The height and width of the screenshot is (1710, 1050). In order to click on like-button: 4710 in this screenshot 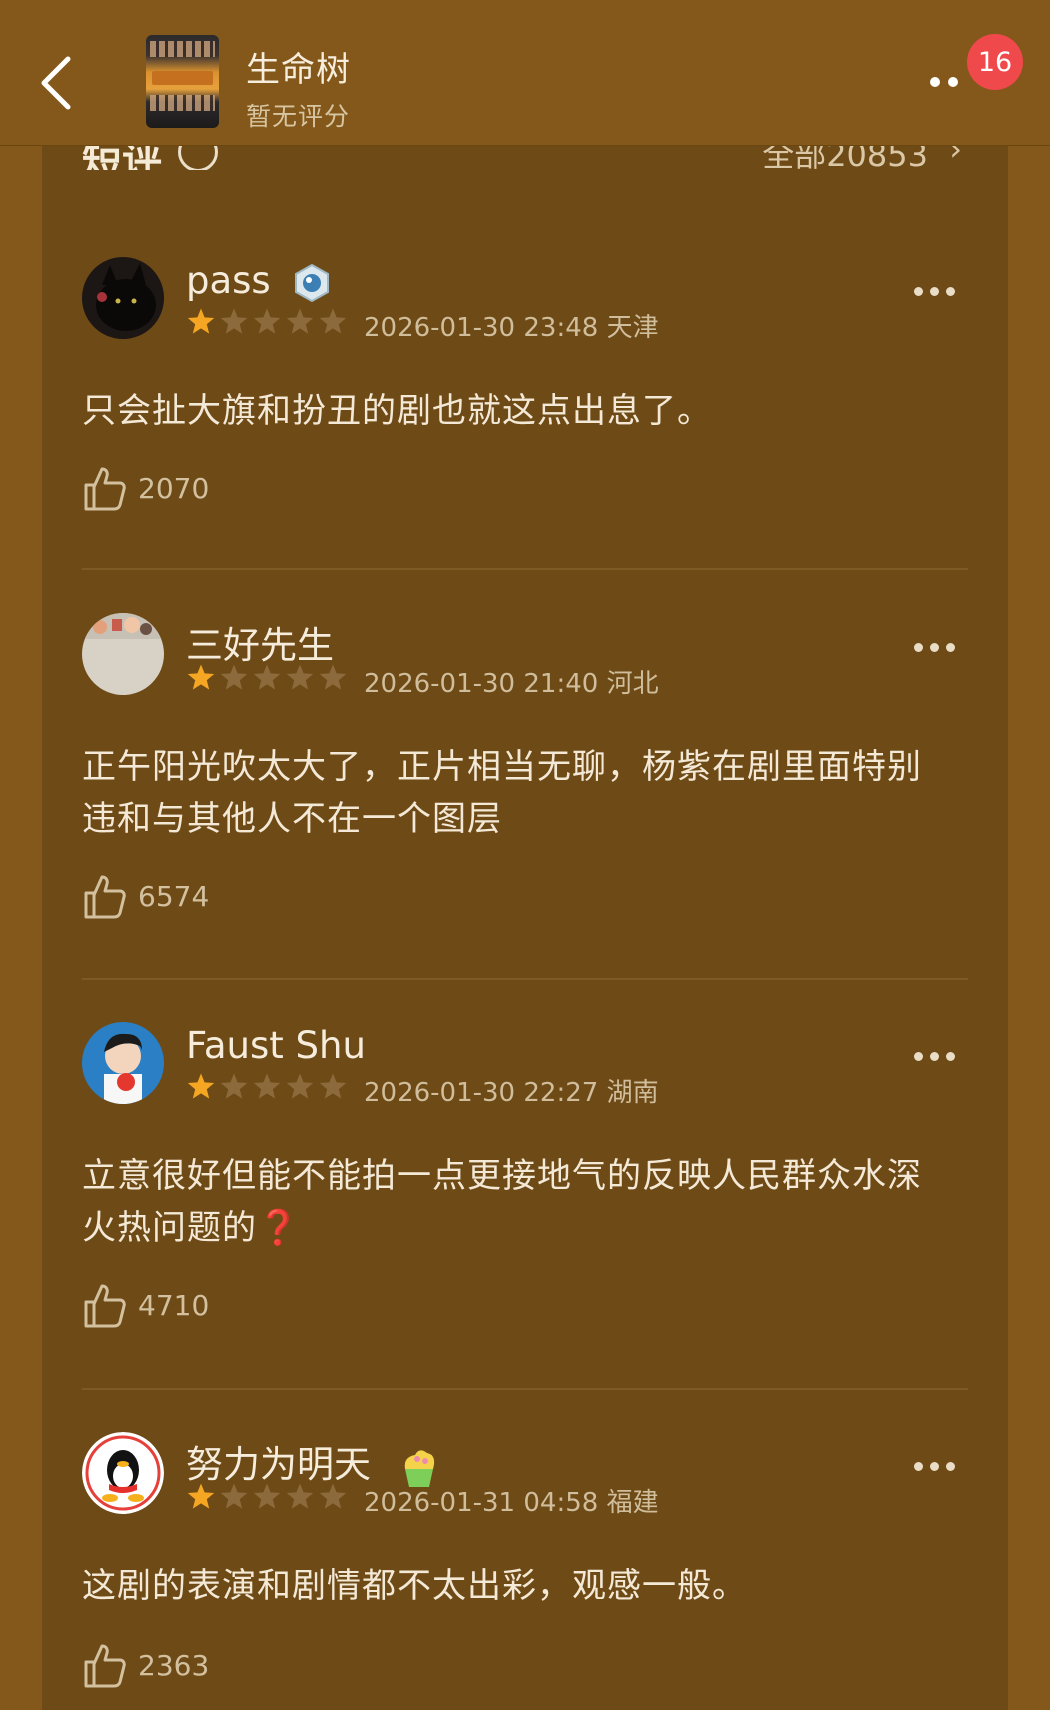, I will do `click(145, 1305)`.